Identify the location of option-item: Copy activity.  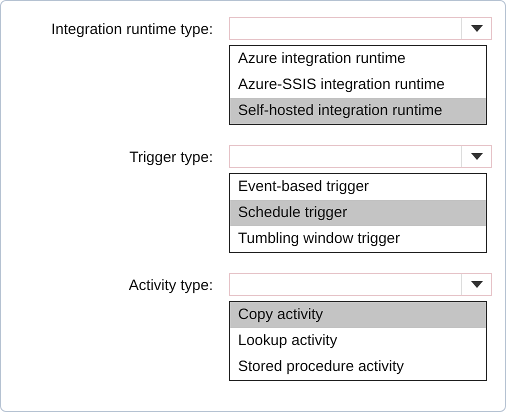
(358, 315).